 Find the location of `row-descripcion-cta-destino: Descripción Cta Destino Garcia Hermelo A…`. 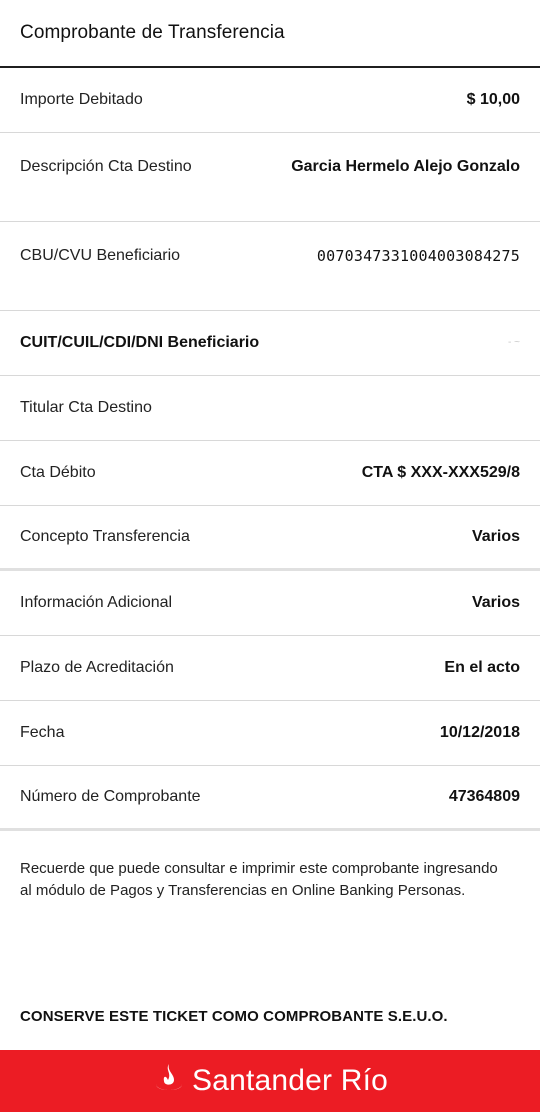

row-descripcion-cta-destino: Descripción Cta Destino Garcia Hermelo A… is located at coordinates (270, 177).